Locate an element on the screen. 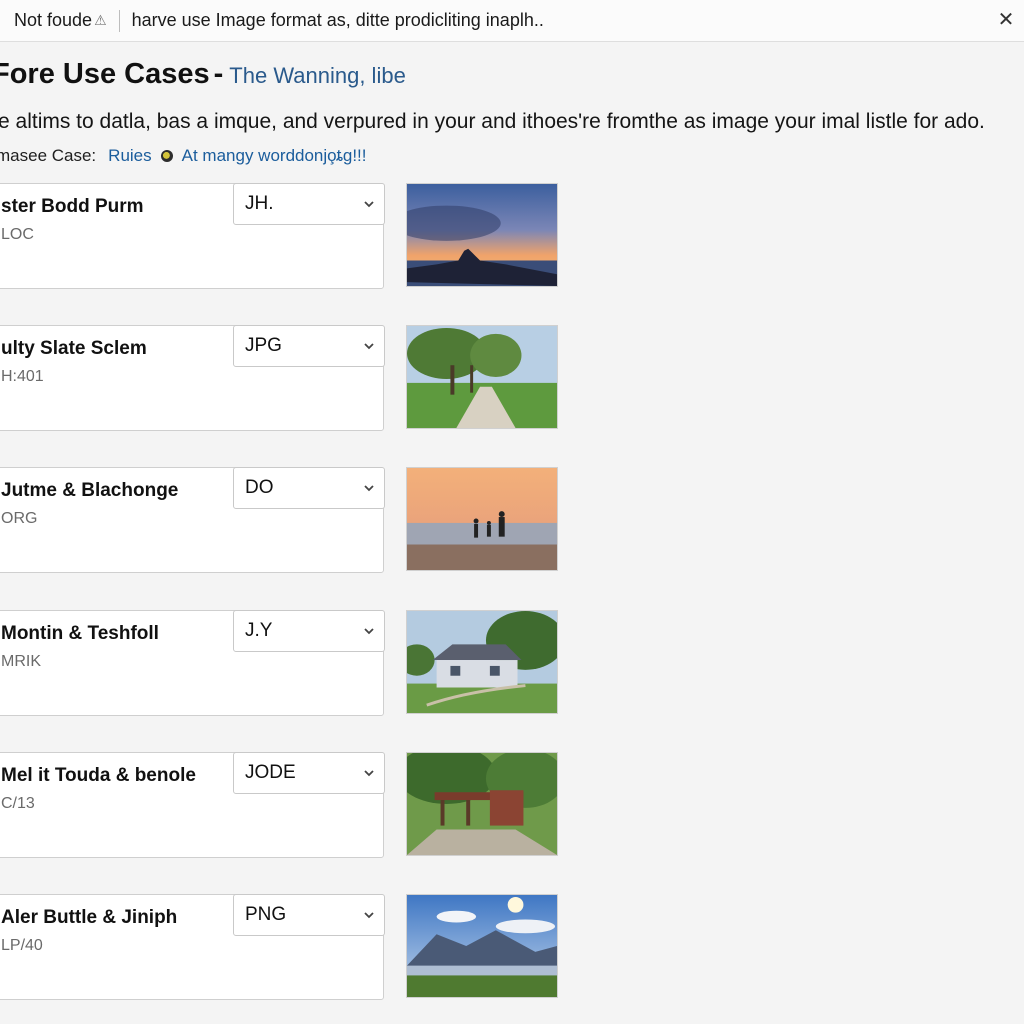  house-garden-image is located at coordinates (482, 662).